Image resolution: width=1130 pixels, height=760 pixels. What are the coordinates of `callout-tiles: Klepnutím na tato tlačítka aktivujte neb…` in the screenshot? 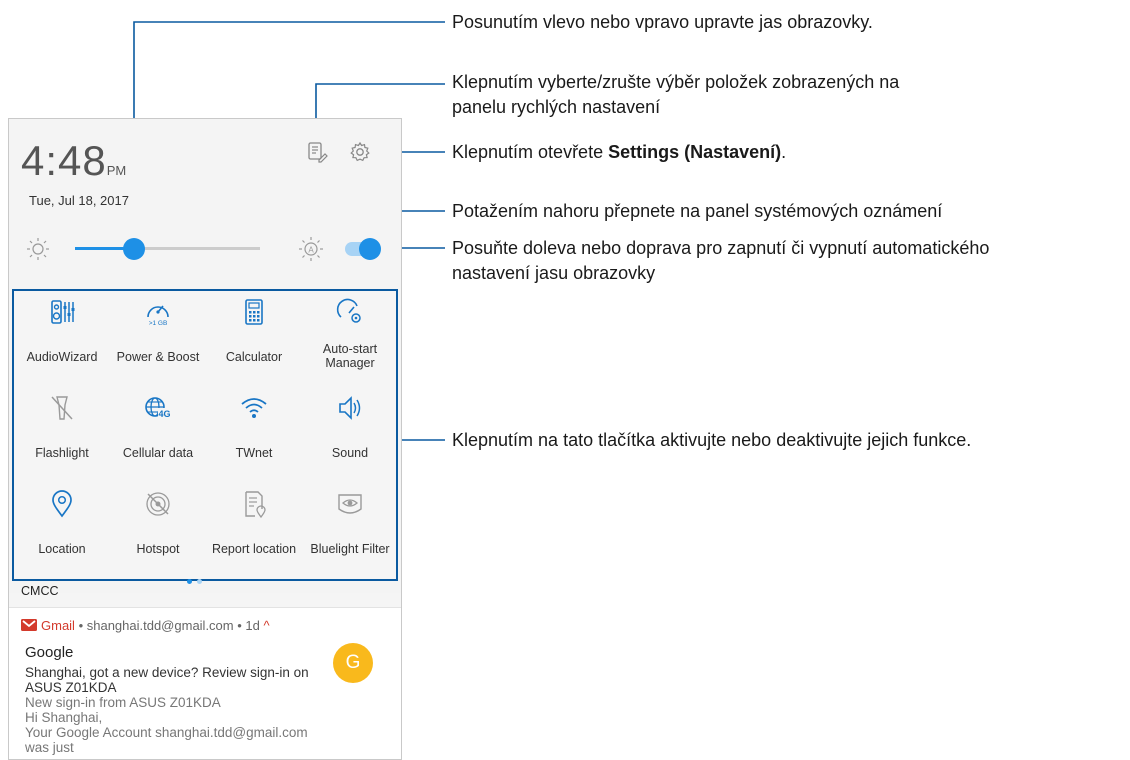 It's located at (712, 440).